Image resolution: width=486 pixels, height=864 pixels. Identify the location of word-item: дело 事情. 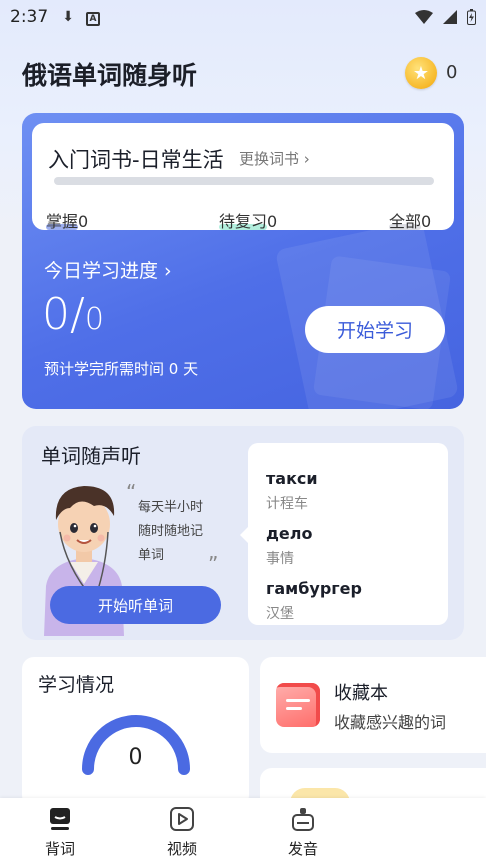
(289, 546).